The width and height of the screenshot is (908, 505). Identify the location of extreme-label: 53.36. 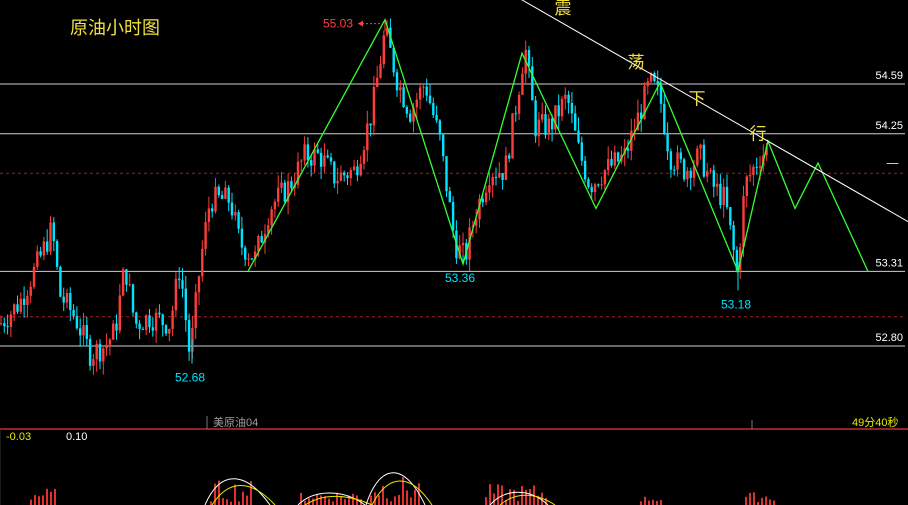
(460, 278).